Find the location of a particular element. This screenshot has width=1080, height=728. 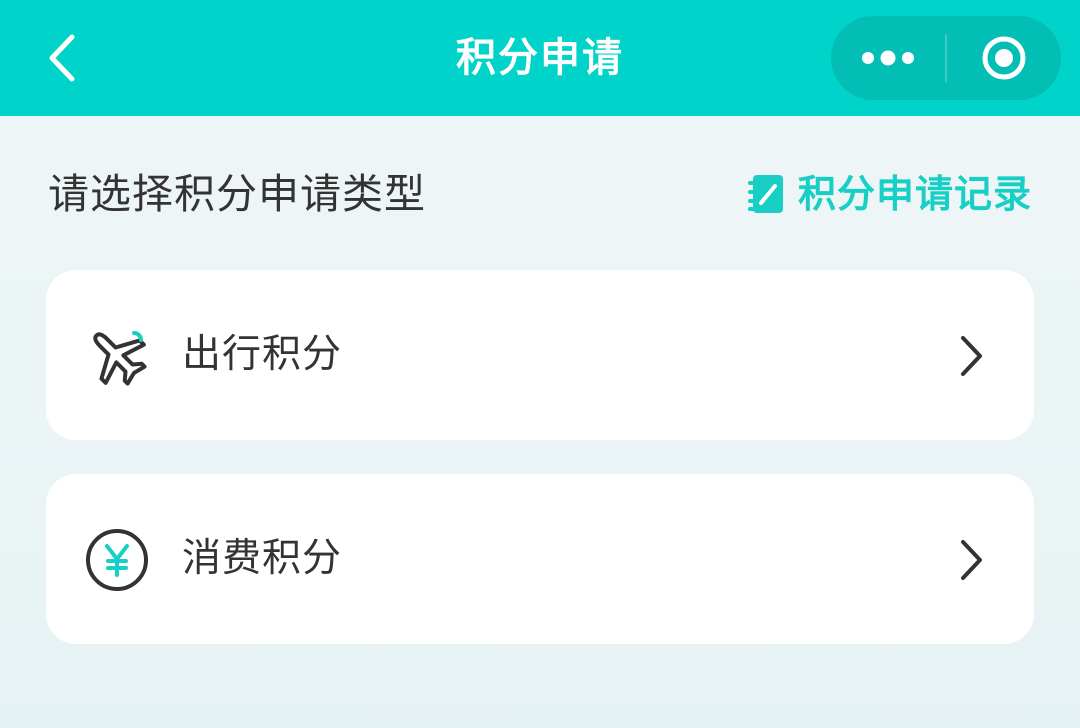

airplane-icon is located at coordinates (117, 356).